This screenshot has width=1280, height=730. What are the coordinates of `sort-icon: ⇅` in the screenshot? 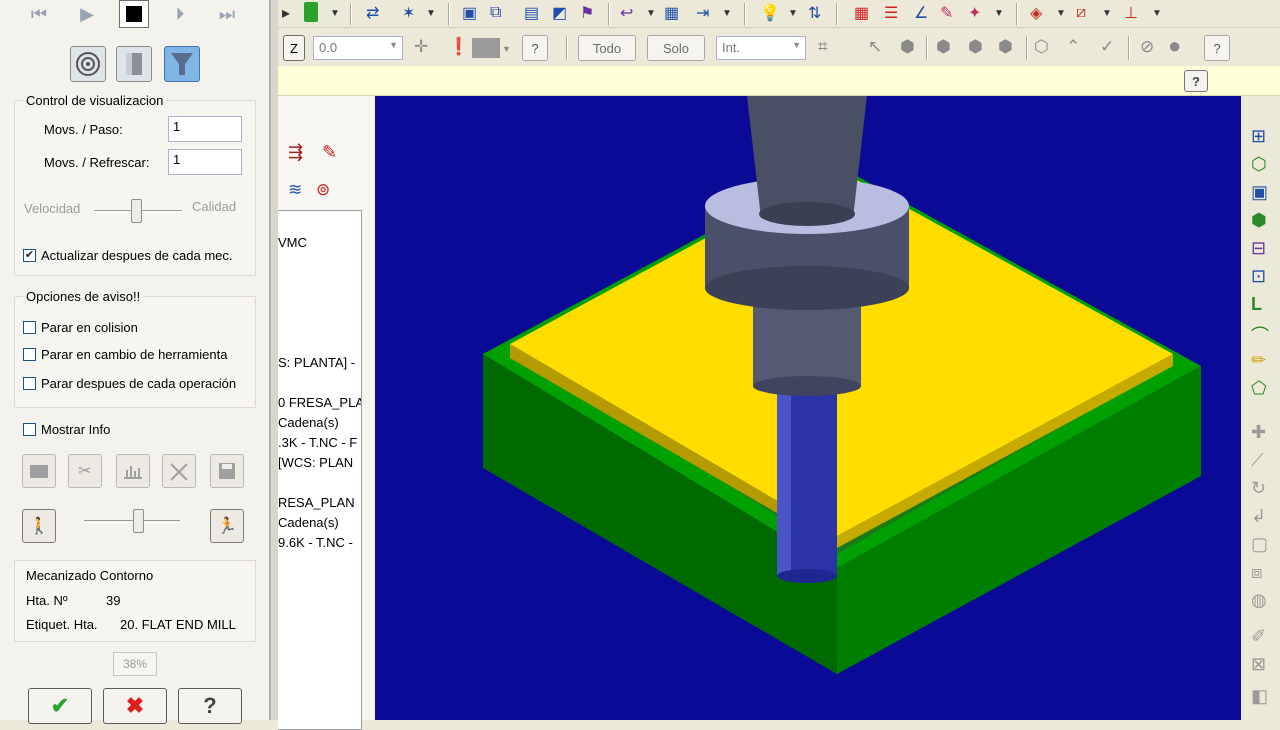 It's located at (814, 13).